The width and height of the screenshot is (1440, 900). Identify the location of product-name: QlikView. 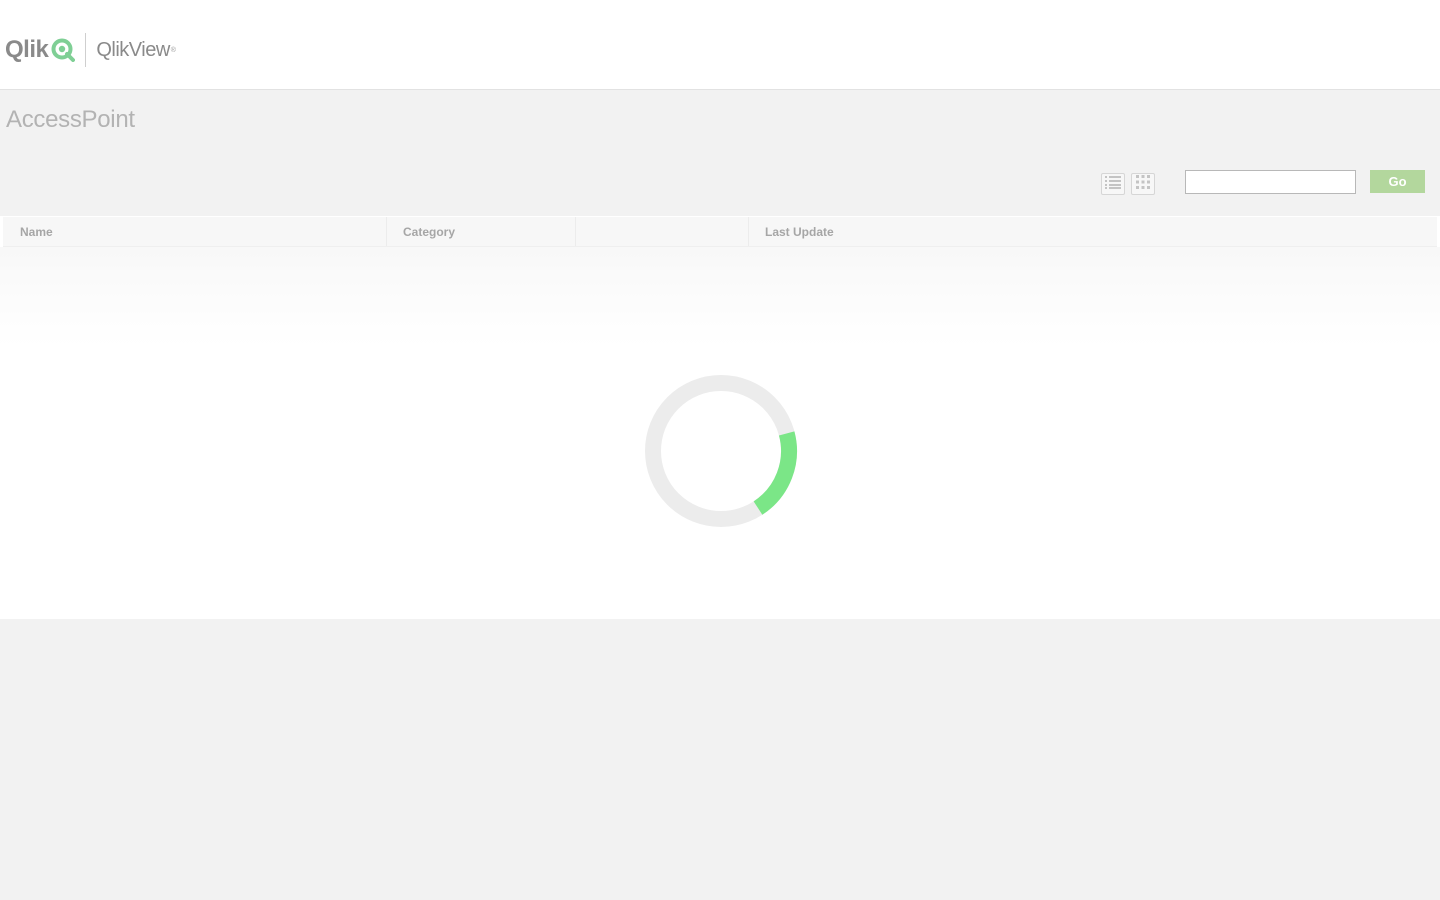
(133, 50).